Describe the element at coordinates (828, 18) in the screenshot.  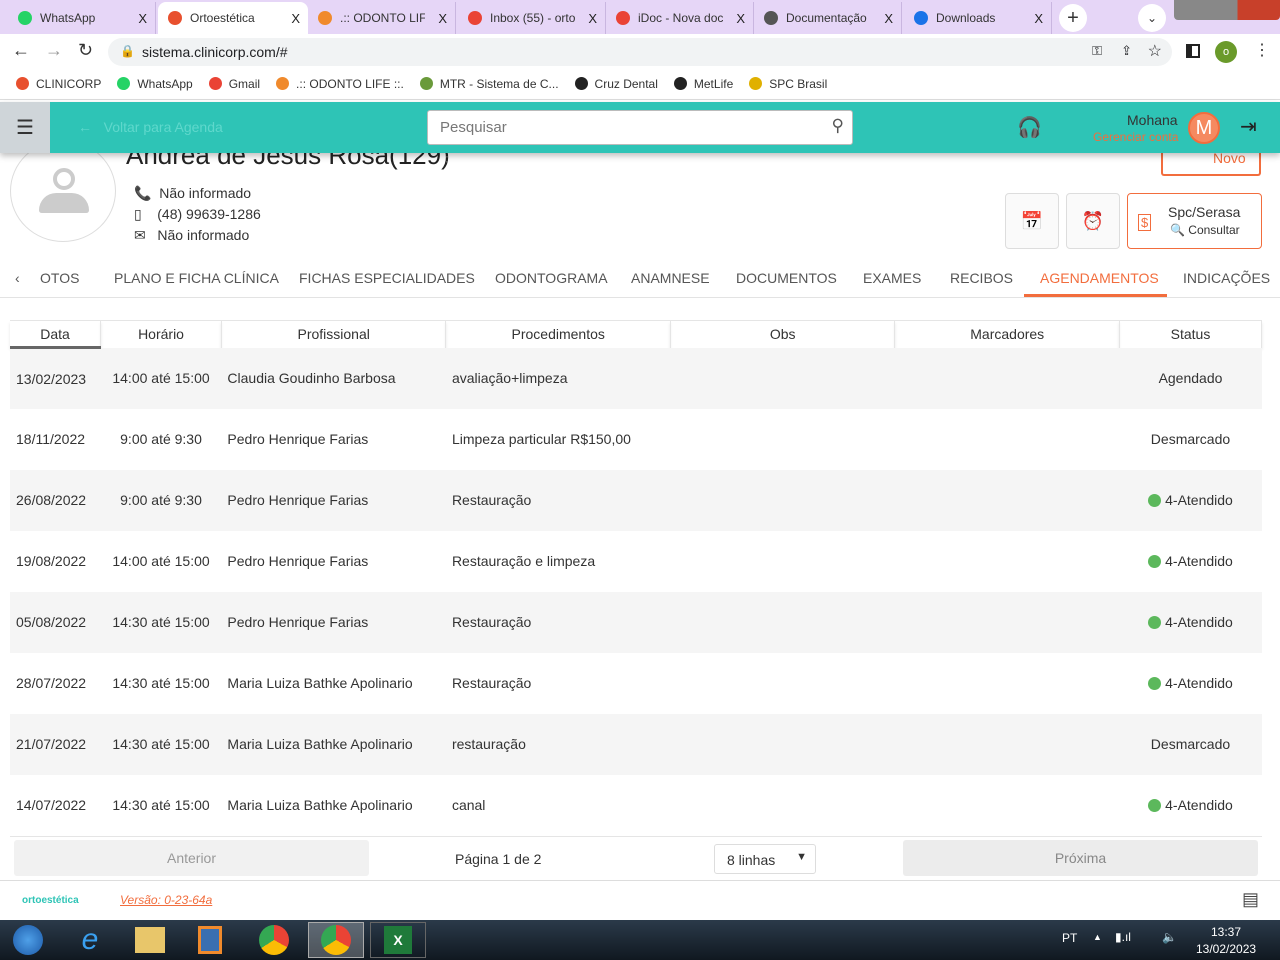
I see `browser-tab: Documentação X` at that location.